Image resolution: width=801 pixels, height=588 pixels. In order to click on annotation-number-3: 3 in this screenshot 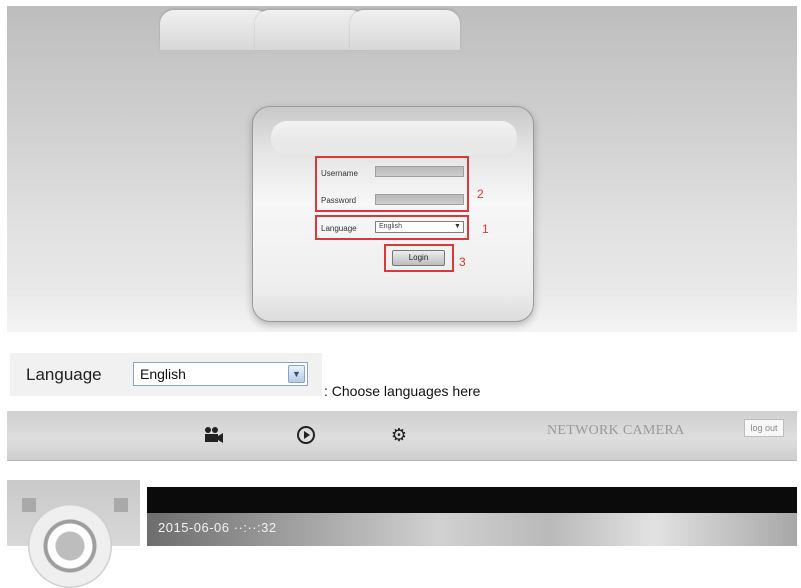, I will do `click(462, 262)`.